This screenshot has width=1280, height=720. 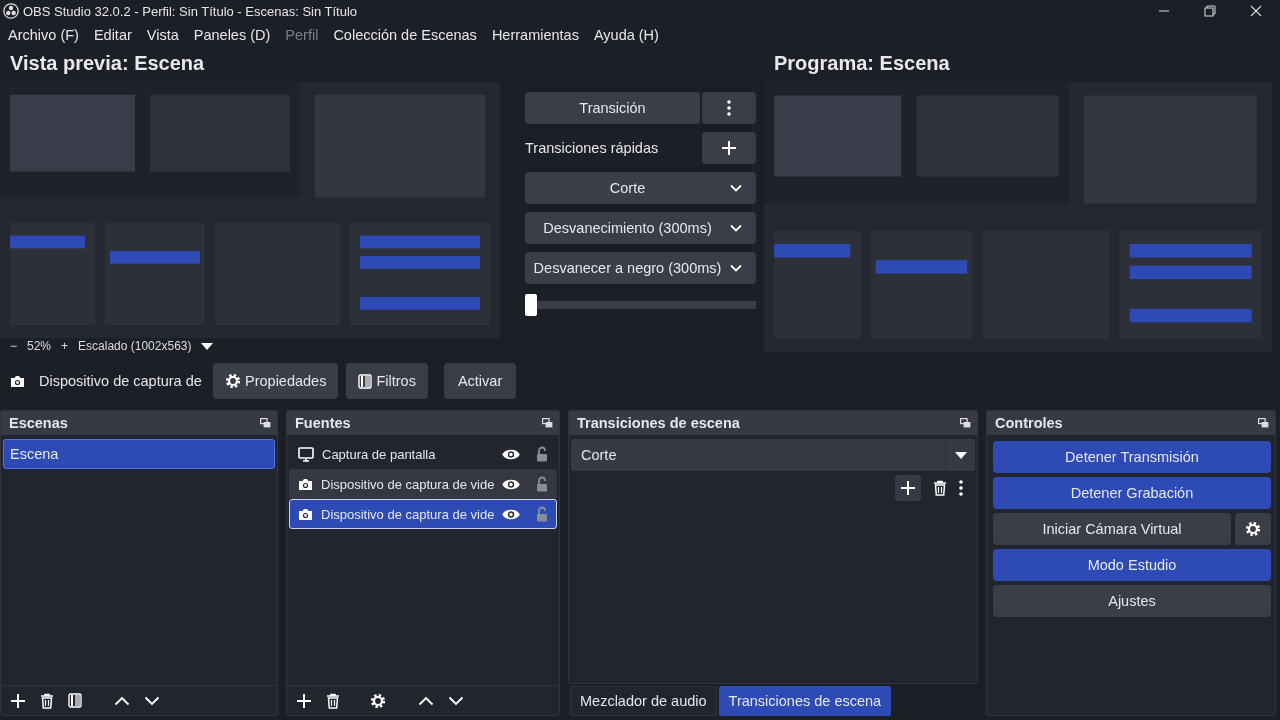 What do you see at coordinates (643, 701) in the screenshot?
I see `dock-tab: Mezclador de audio` at bounding box center [643, 701].